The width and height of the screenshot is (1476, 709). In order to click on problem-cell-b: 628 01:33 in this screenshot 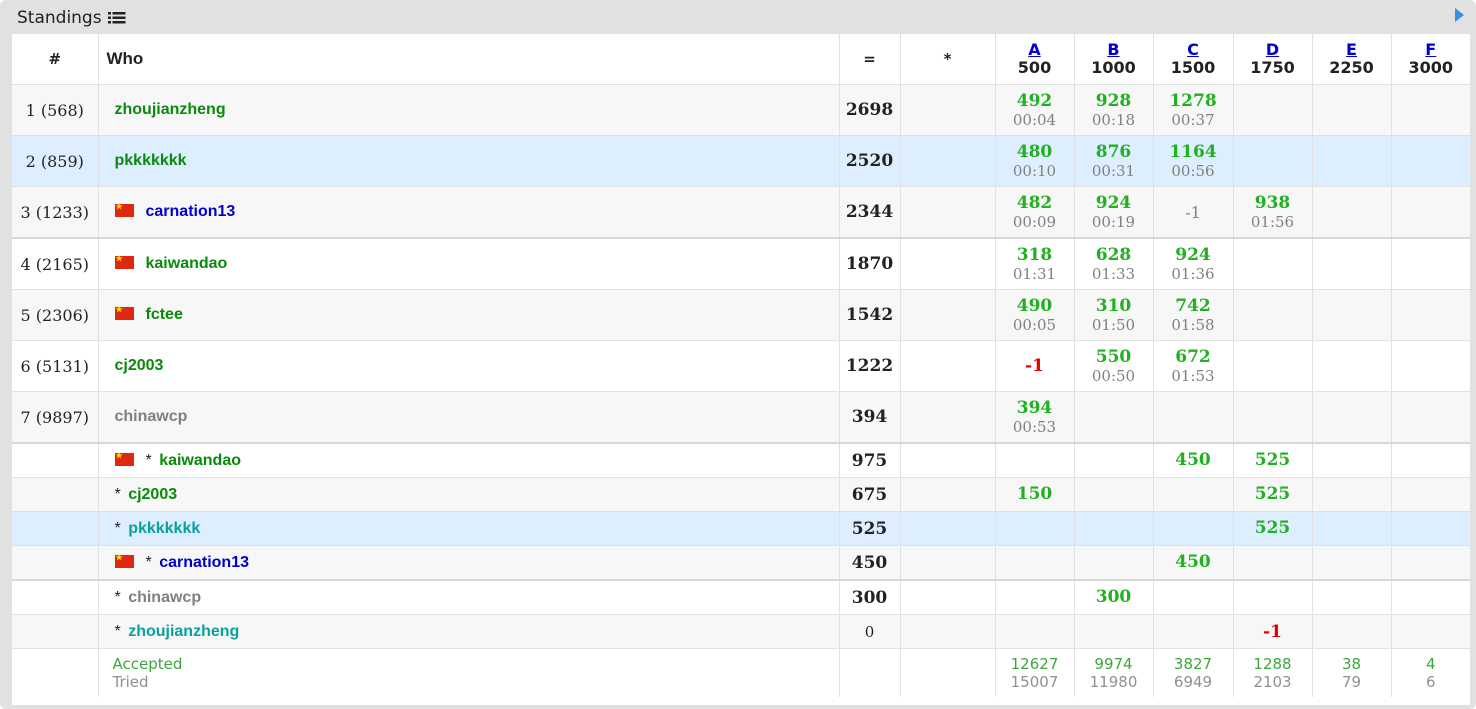, I will do `click(1113, 264)`.